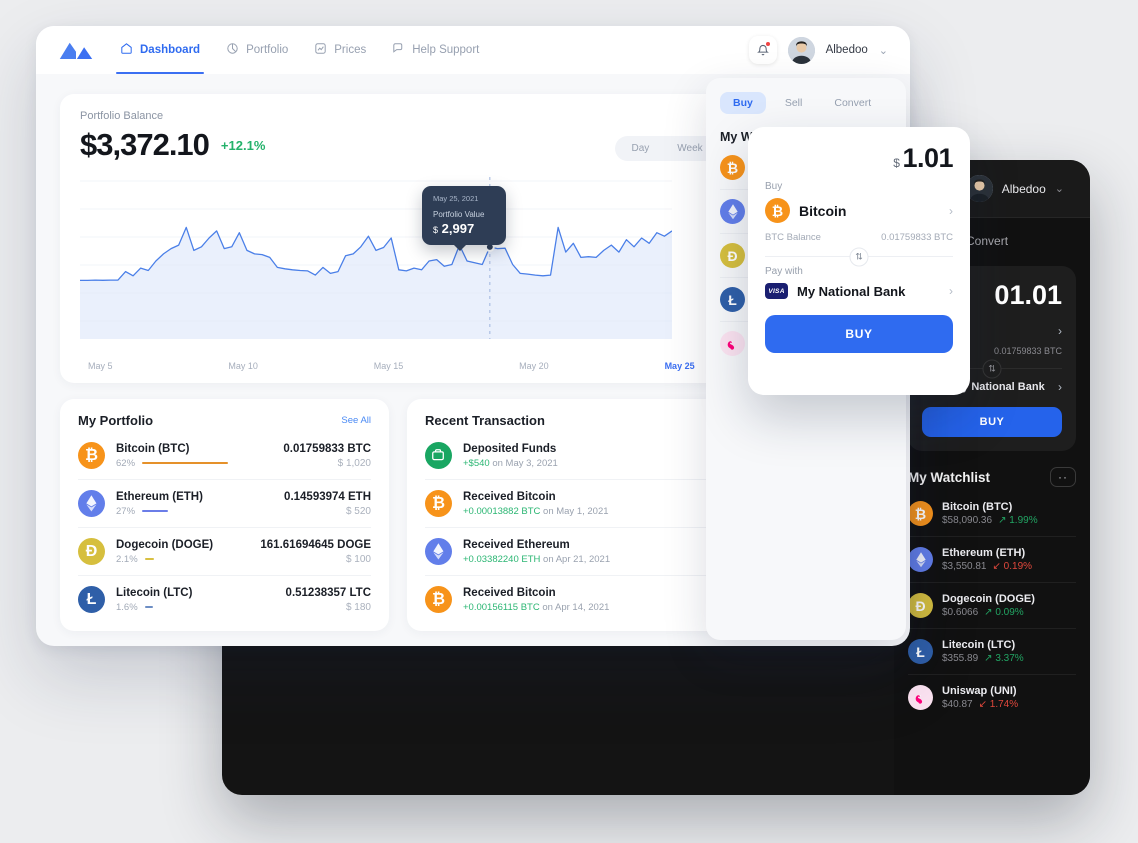 This screenshot has height=843, width=1138. What do you see at coordinates (224, 599) in the screenshot?
I see `portfolio-row: Ł Litecoin (LTC) 1.6% 0.51238357 LTC $ 180` at bounding box center [224, 599].